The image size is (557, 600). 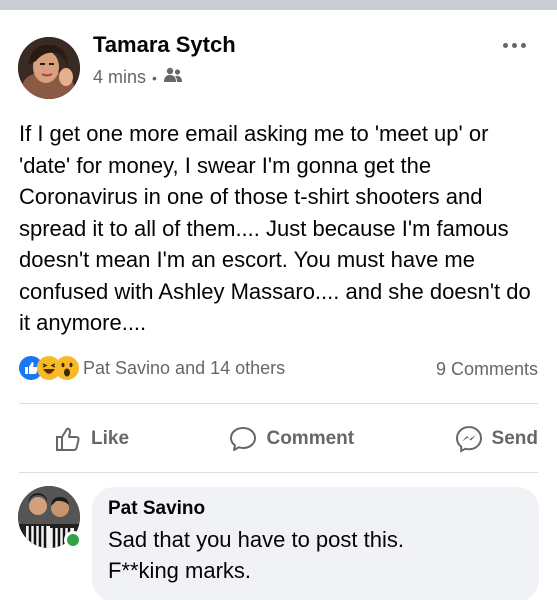 I want to click on reactions-summary: Pat Savino and 14 others, so click(x=152, y=368).